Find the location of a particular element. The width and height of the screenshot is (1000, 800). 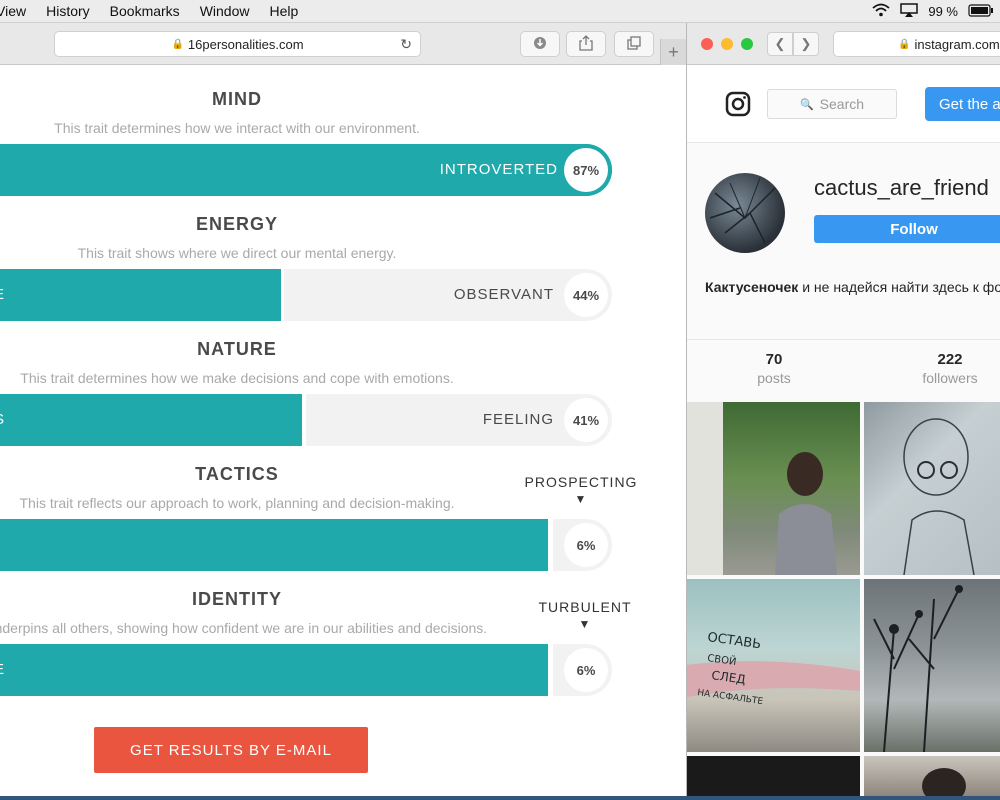

marker-label-tactics: PROSPECTING is located at coordinates (581, 482).